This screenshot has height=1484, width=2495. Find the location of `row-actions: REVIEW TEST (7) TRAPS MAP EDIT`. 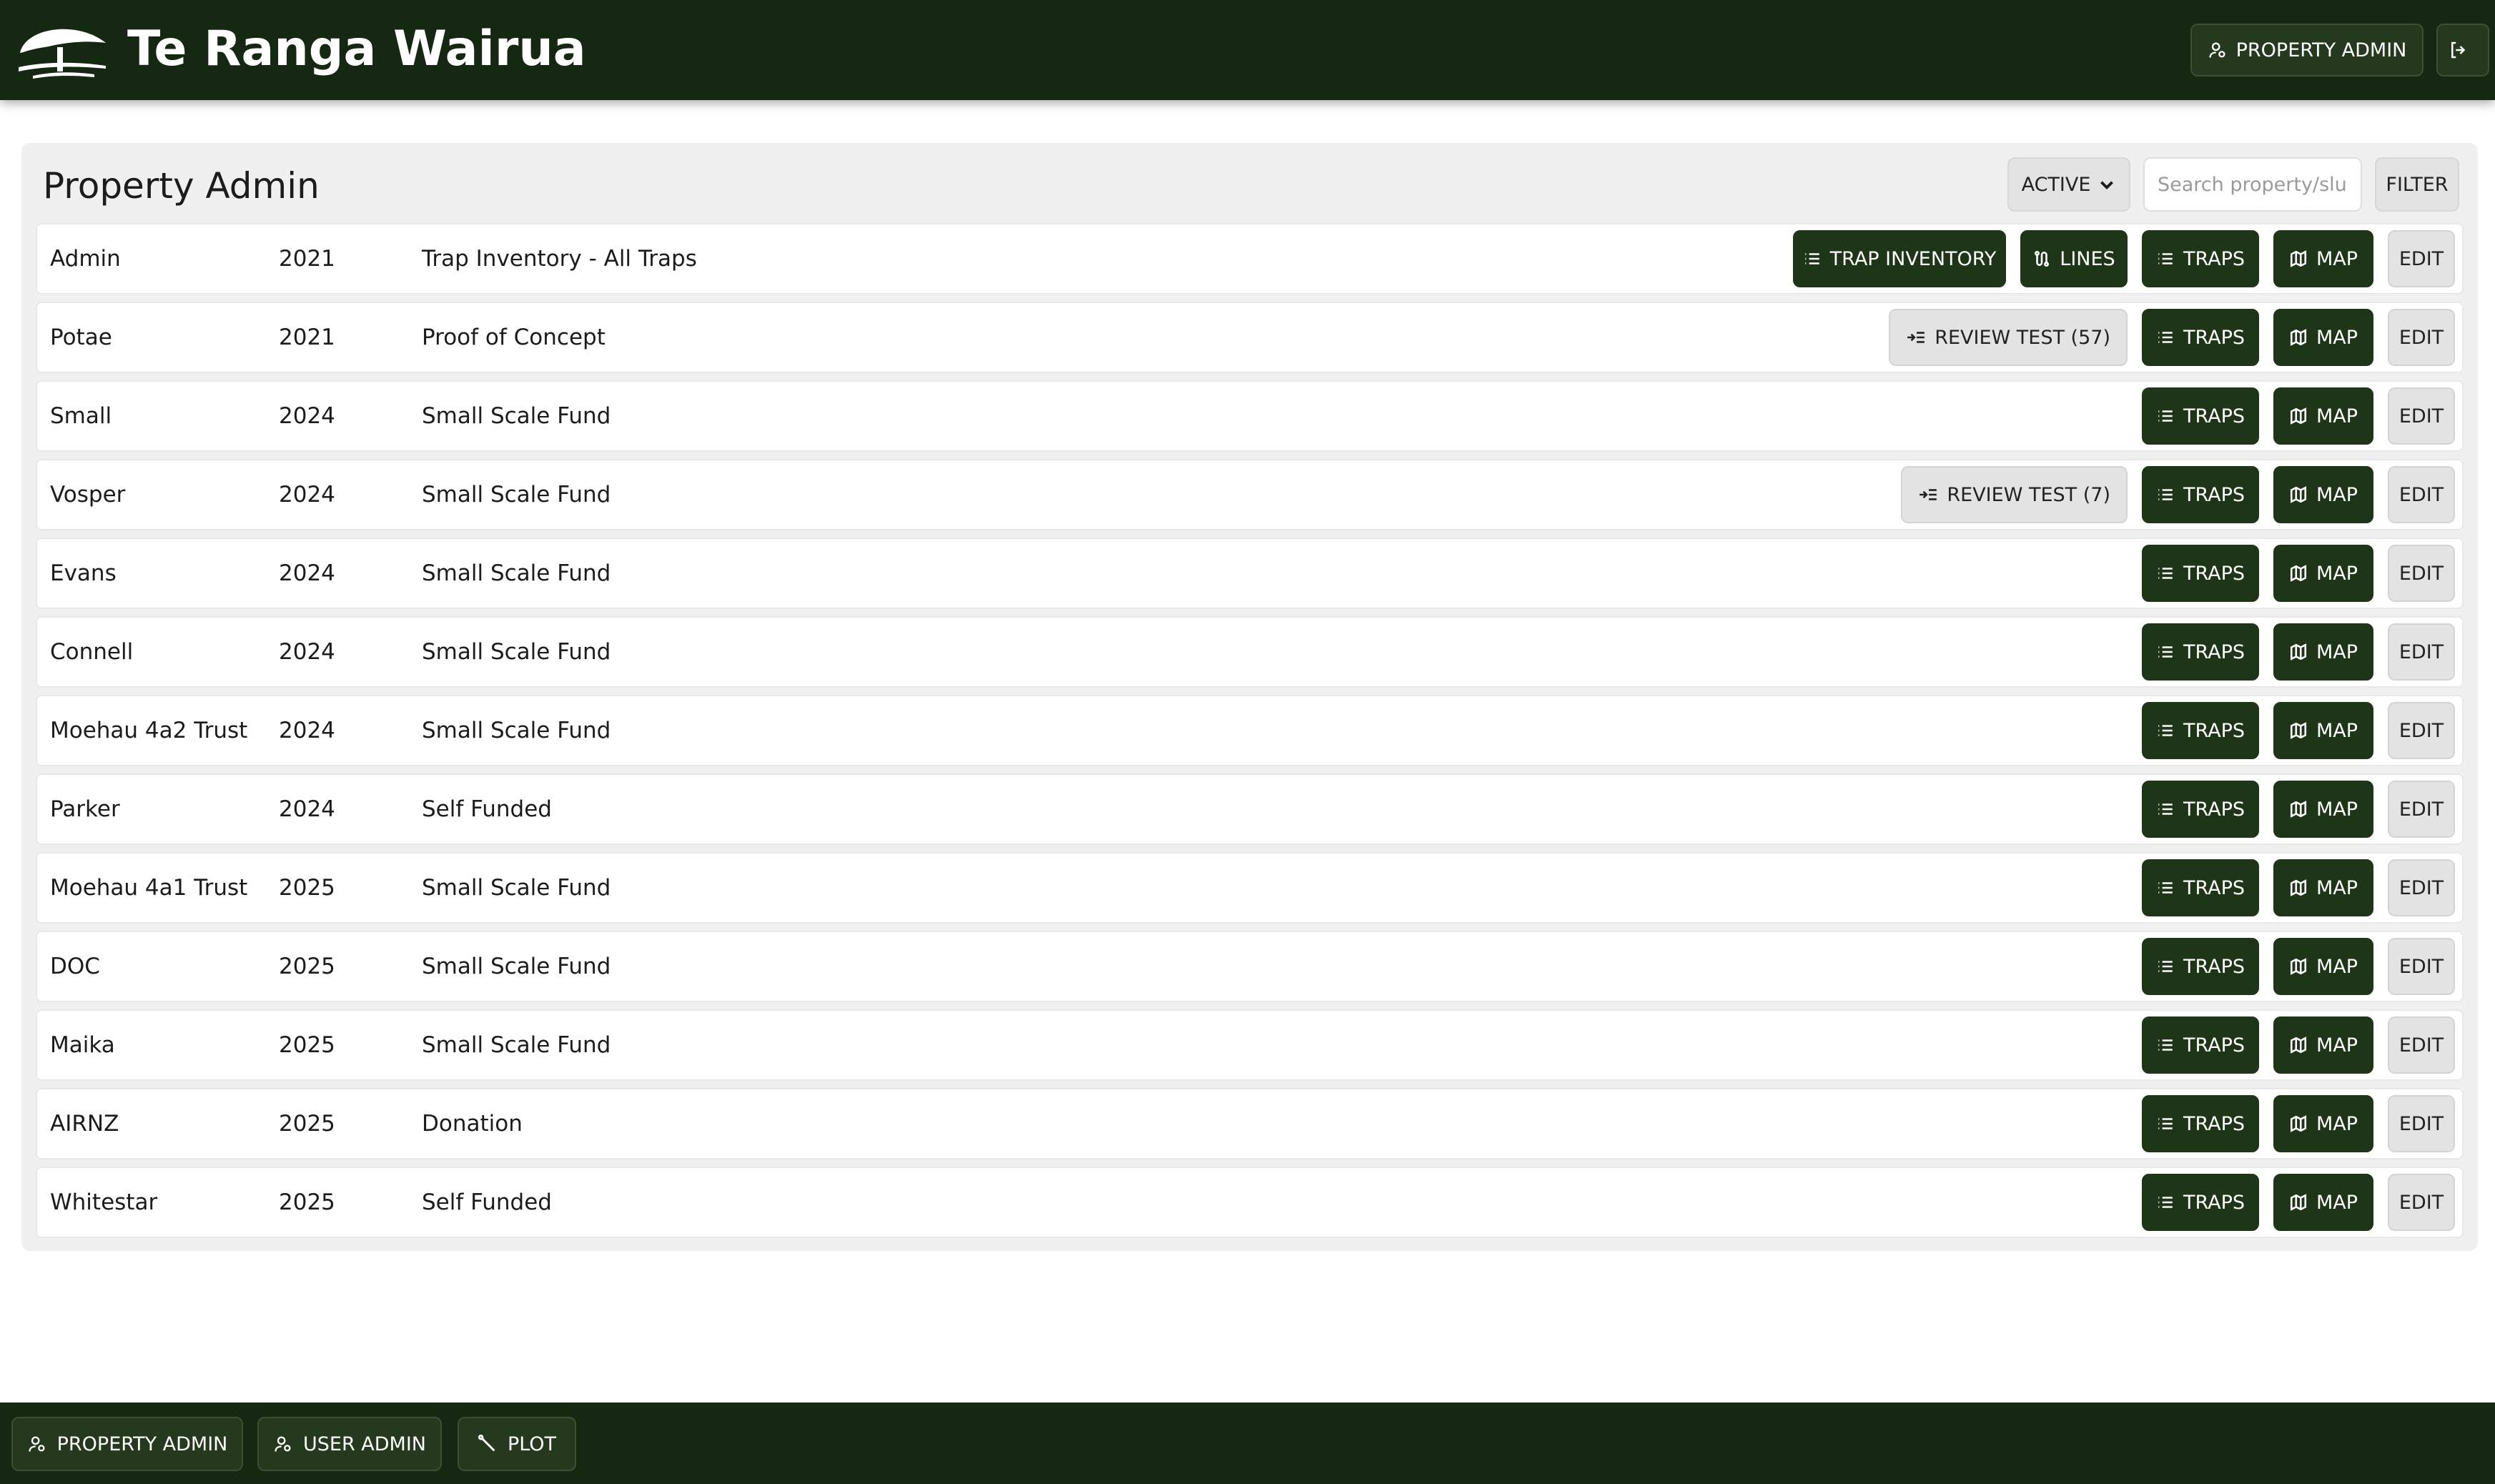

row-actions: REVIEW TEST (7) TRAPS MAP EDIT is located at coordinates (2178, 494).